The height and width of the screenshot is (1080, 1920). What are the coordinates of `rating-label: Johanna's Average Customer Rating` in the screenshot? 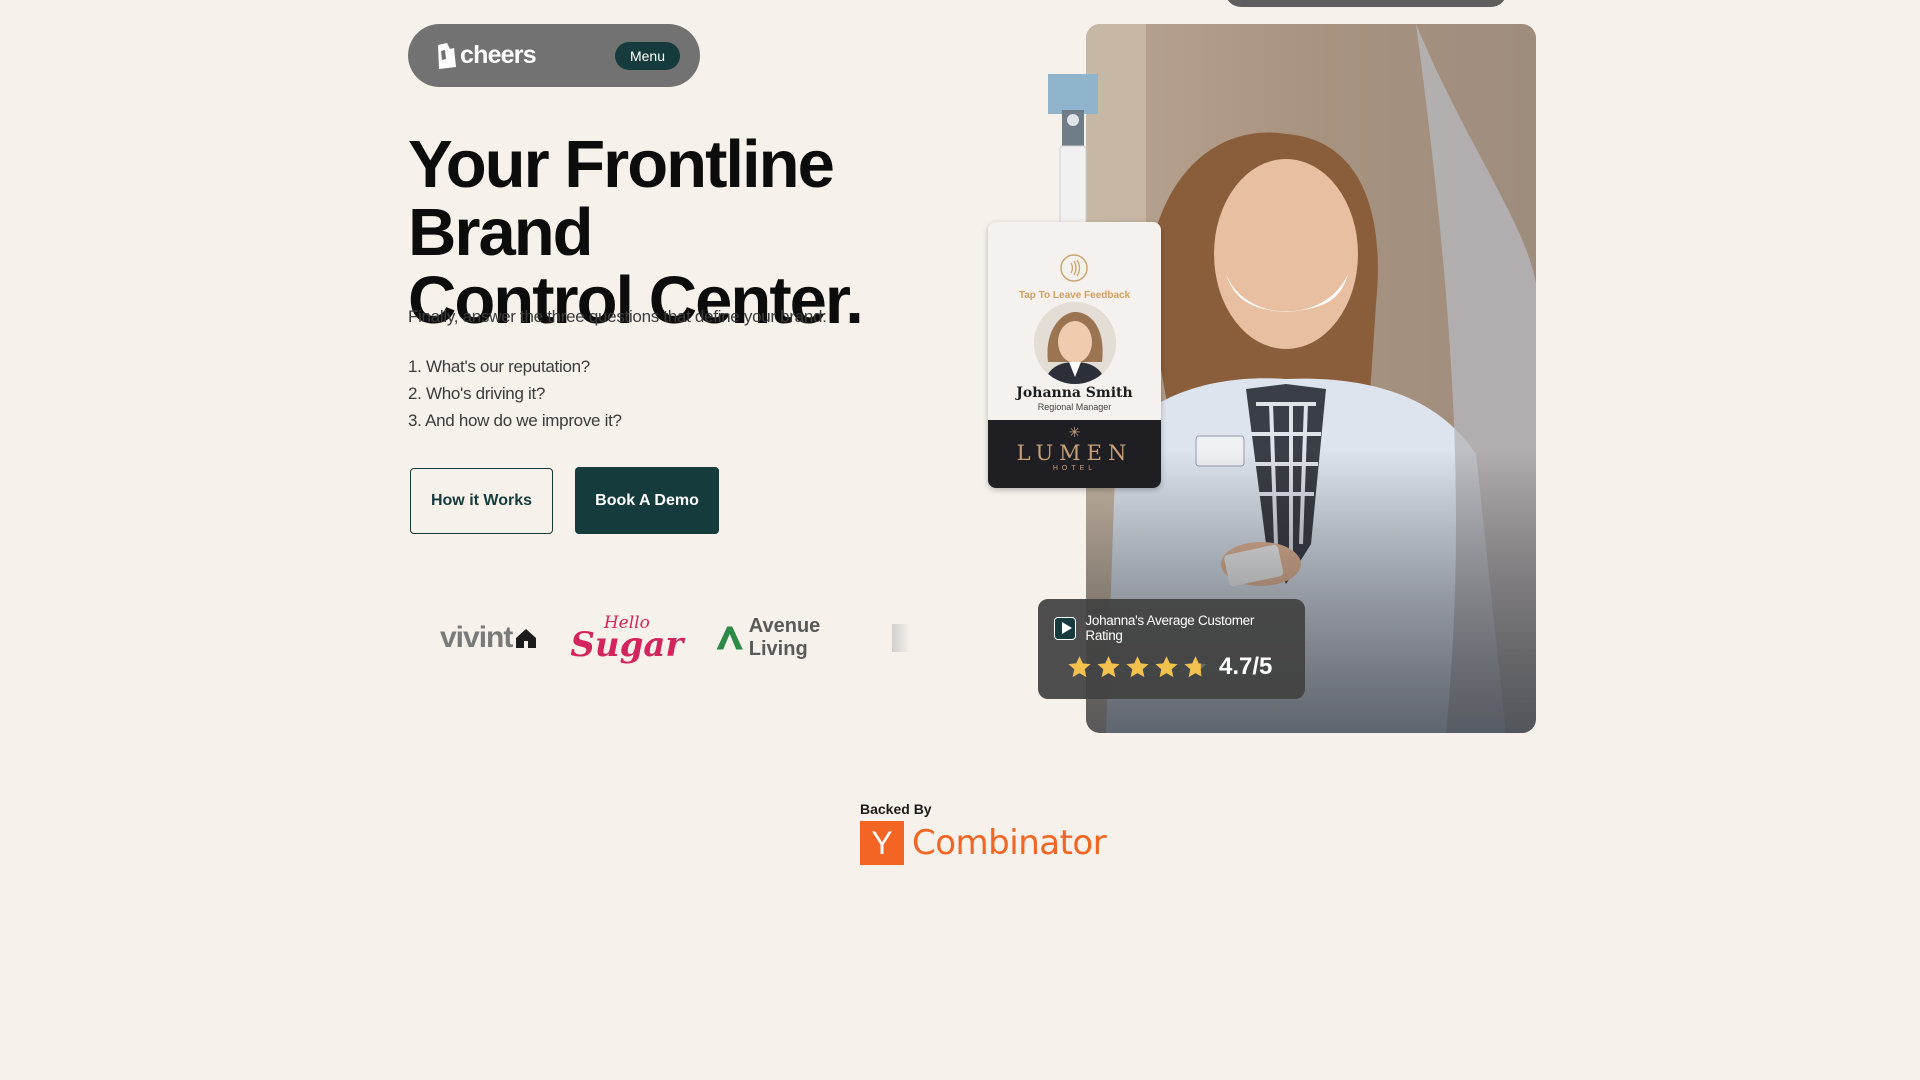 It's located at (1170, 628).